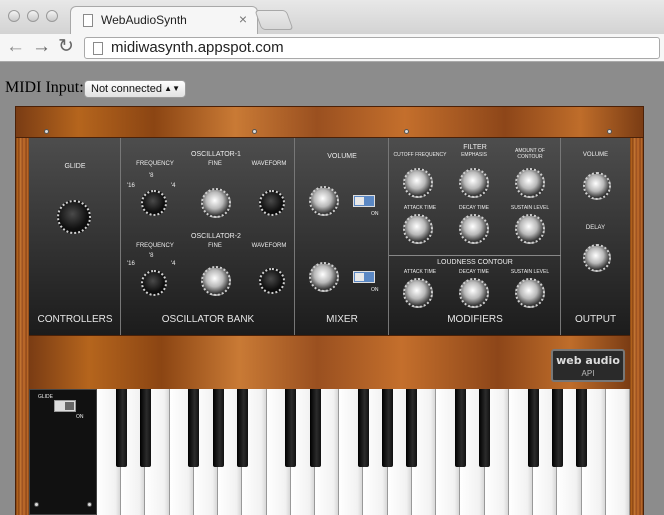  I want to click on osc1-fine-knob, so click(216, 203).